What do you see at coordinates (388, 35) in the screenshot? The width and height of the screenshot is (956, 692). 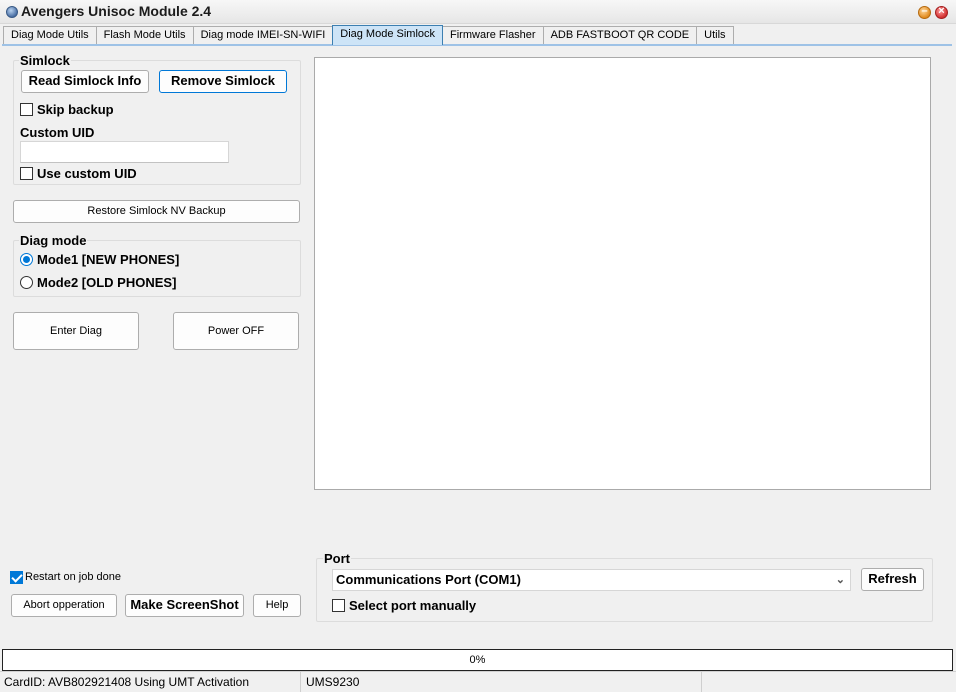 I see `tab-diag-mode-simlock: Diag Mode Simlock` at bounding box center [388, 35].